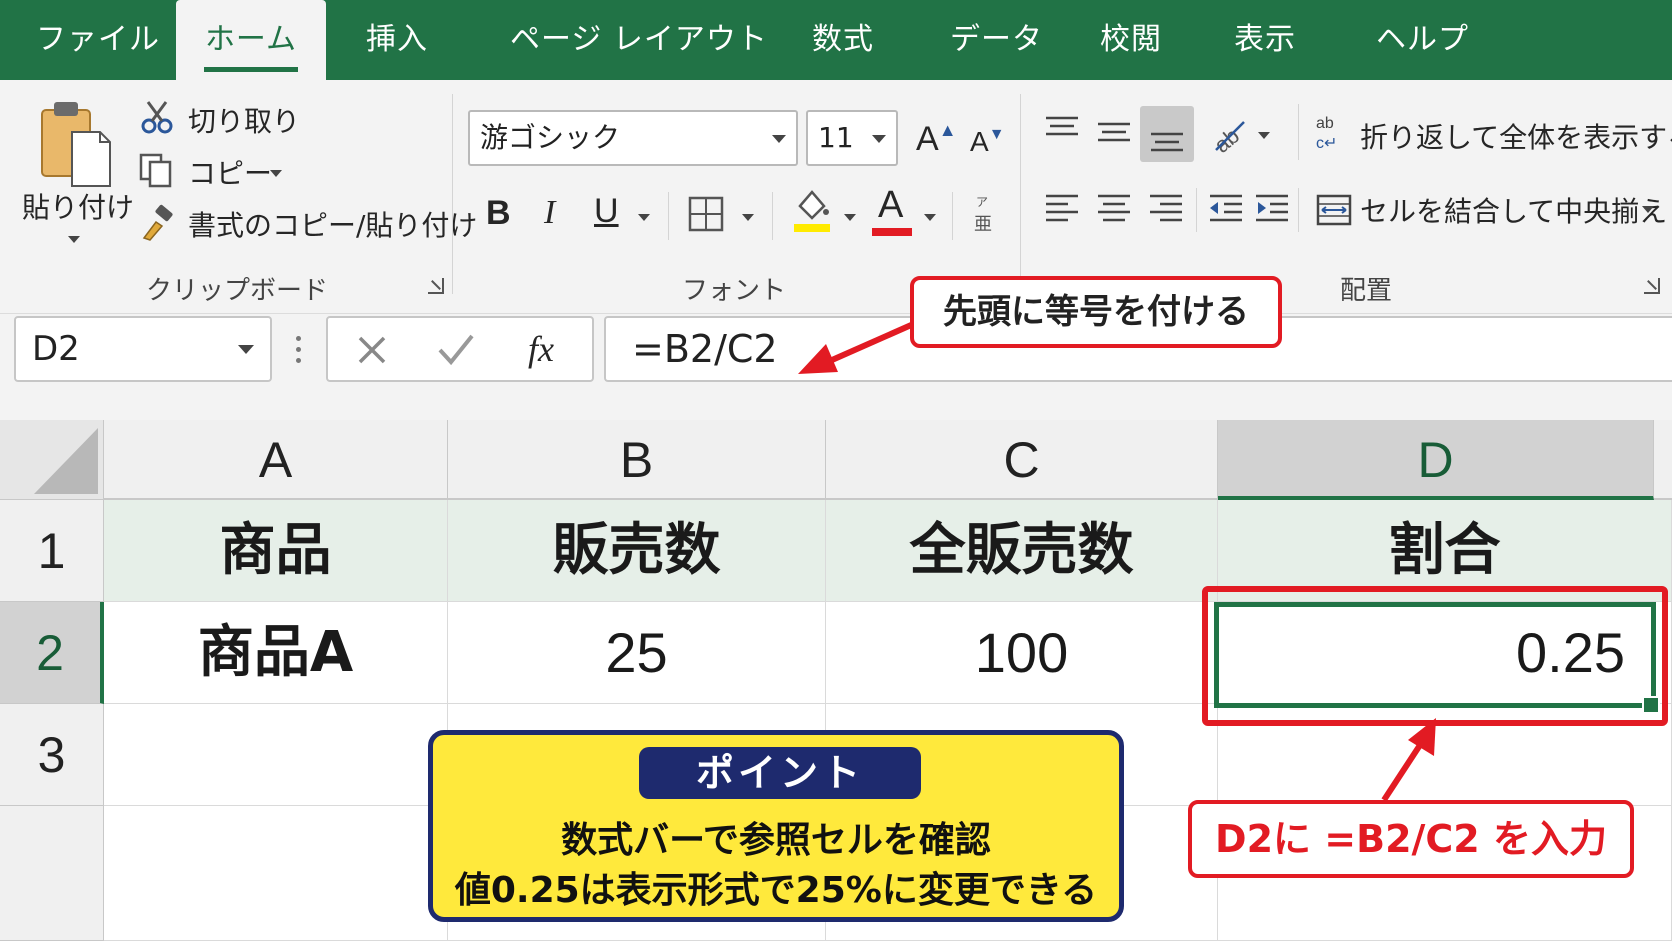 This screenshot has width=1672, height=941. What do you see at coordinates (859, 346) in the screenshot?
I see `formula-callout-arrow` at bounding box center [859, 346].